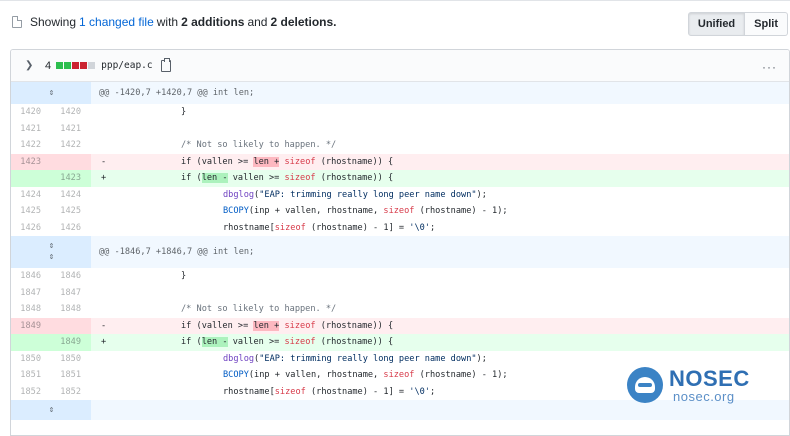 Image resolution: width=790 pixels, height=436 pixels. What do you see at coordinates (257, 22) in the screenshot?
I see `summary-and: and` at bounding box center [257, 22].